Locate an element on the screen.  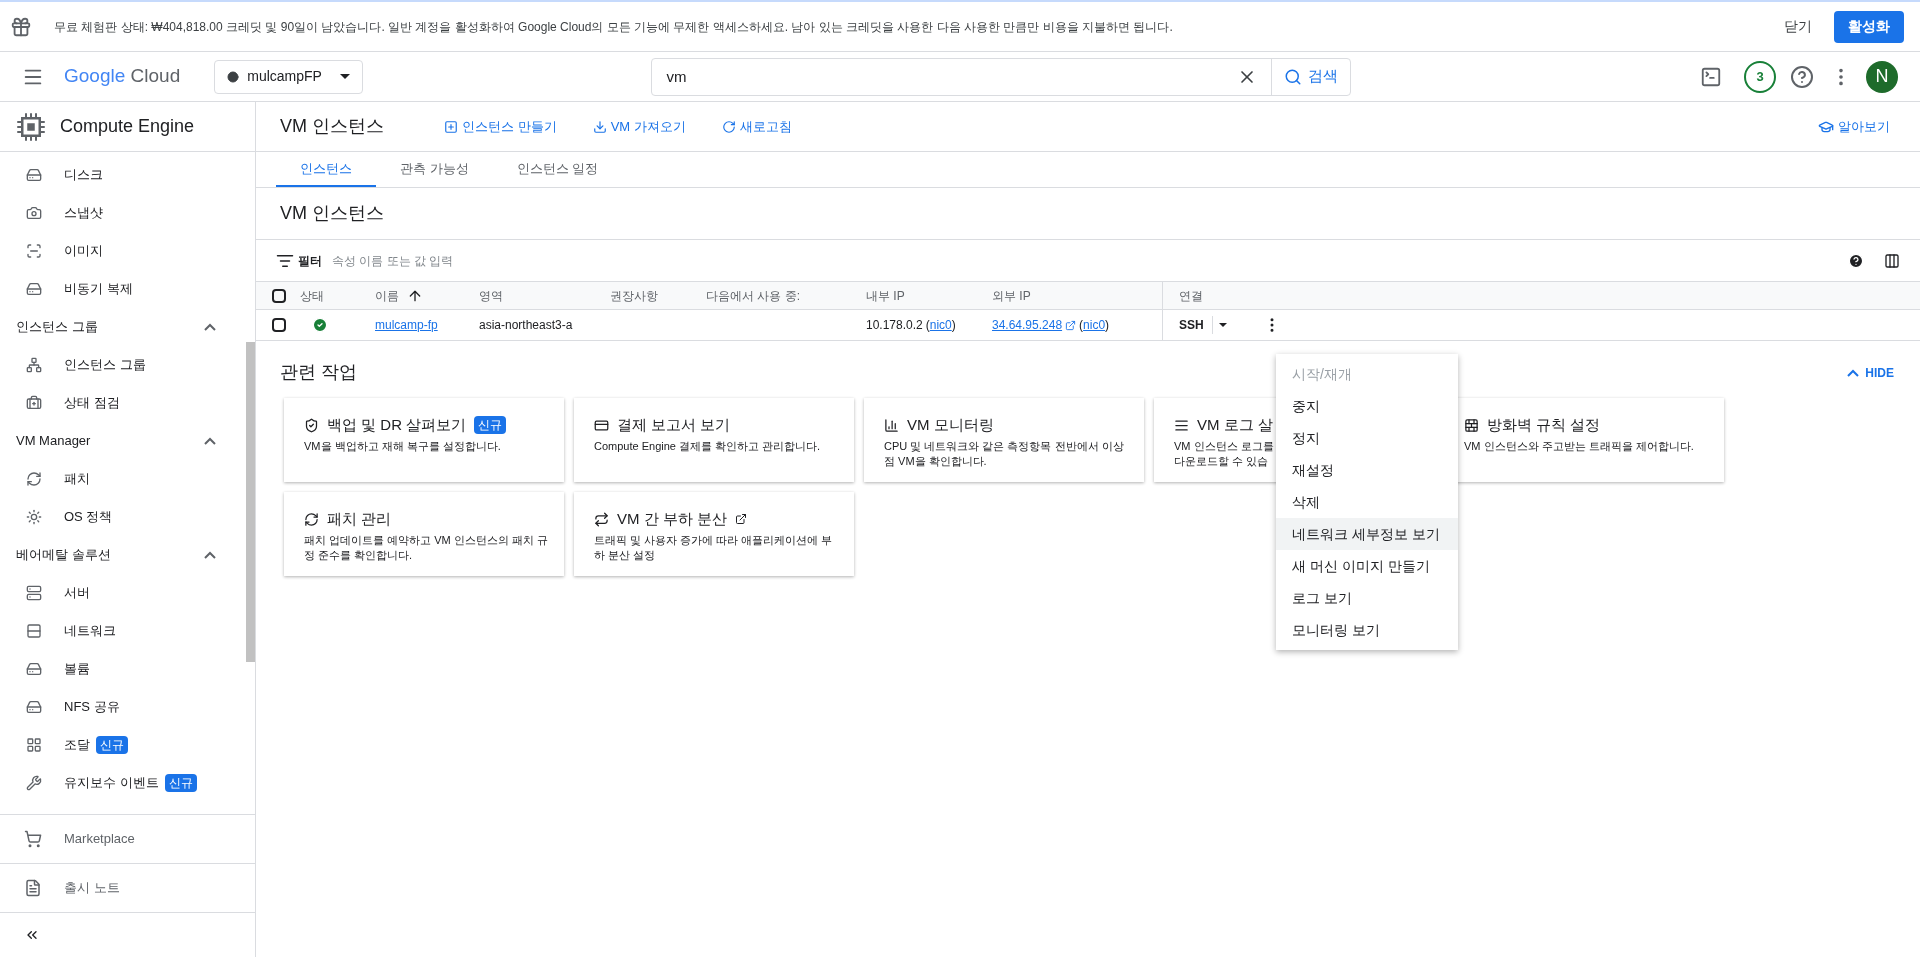
hierarchy-icon is located at coordinates (34, 365).